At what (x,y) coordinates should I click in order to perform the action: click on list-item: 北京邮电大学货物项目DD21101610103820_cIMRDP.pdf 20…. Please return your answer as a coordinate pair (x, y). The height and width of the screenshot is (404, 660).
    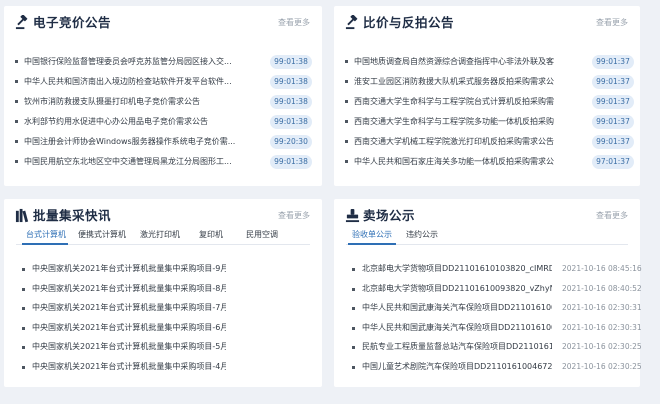
    Looking at the image, I should click on (488, 271).